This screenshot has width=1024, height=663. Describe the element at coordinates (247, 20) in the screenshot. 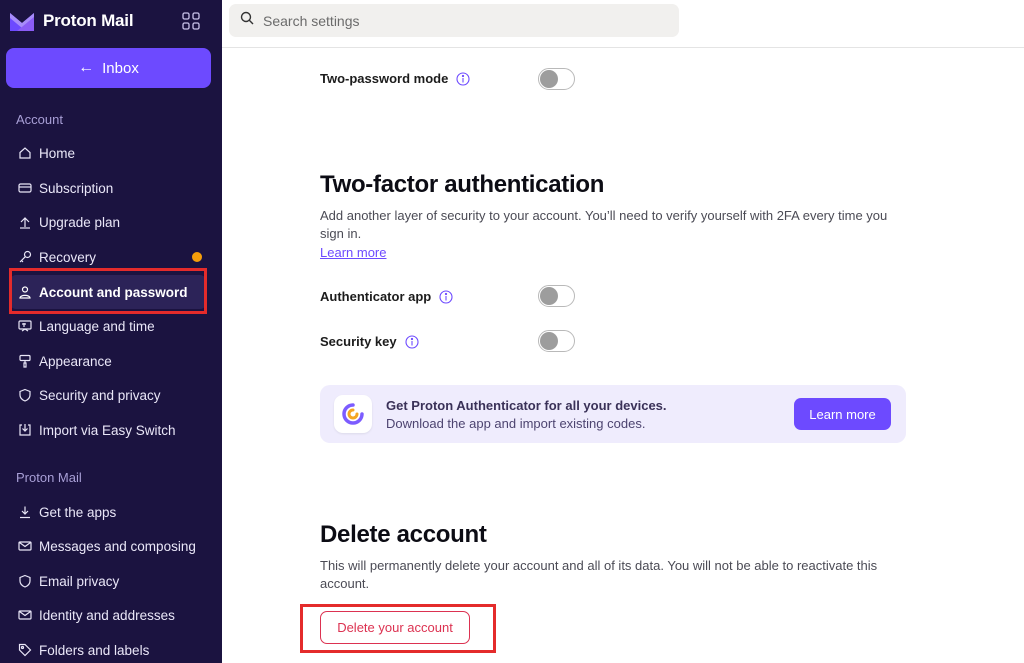

I see `search-icon` at that location.